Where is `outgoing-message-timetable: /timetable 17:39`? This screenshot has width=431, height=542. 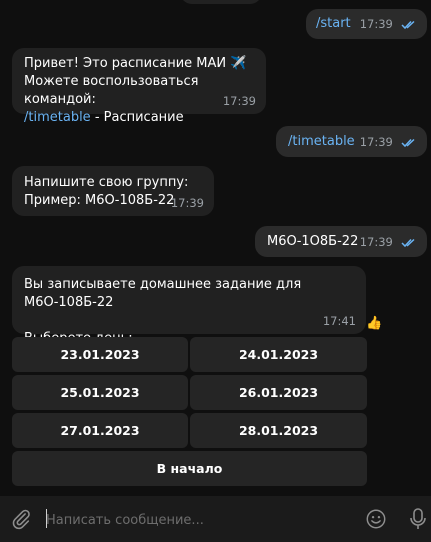
outgoing-message-timetable: /timetable 17:39 is located at coordinates (351, 141).